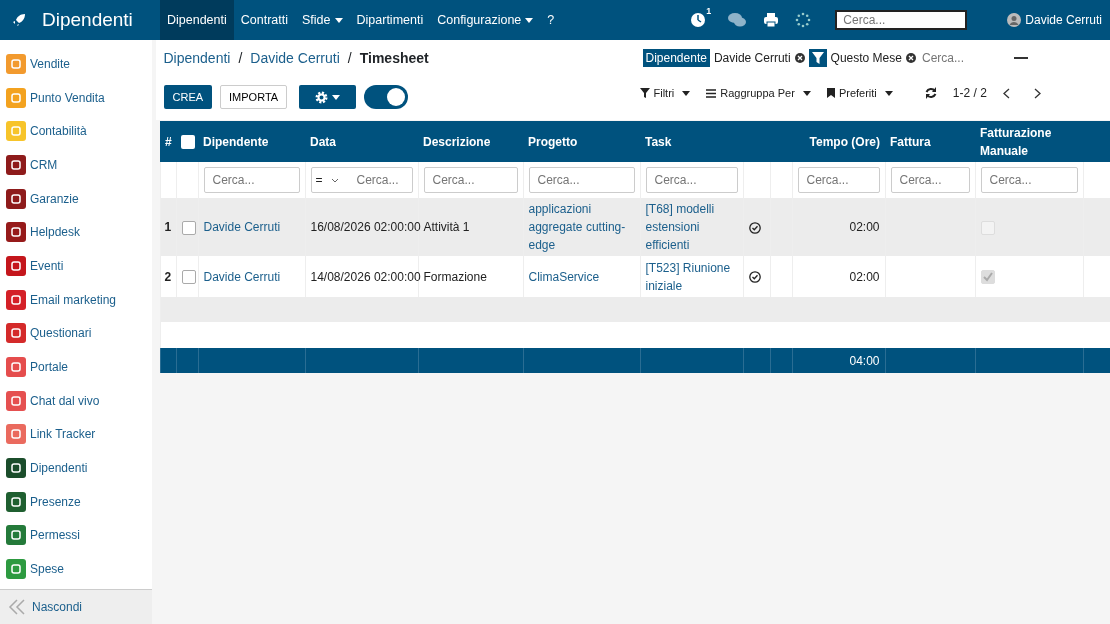  I want to click on refresh-icon, so click(930, 93).